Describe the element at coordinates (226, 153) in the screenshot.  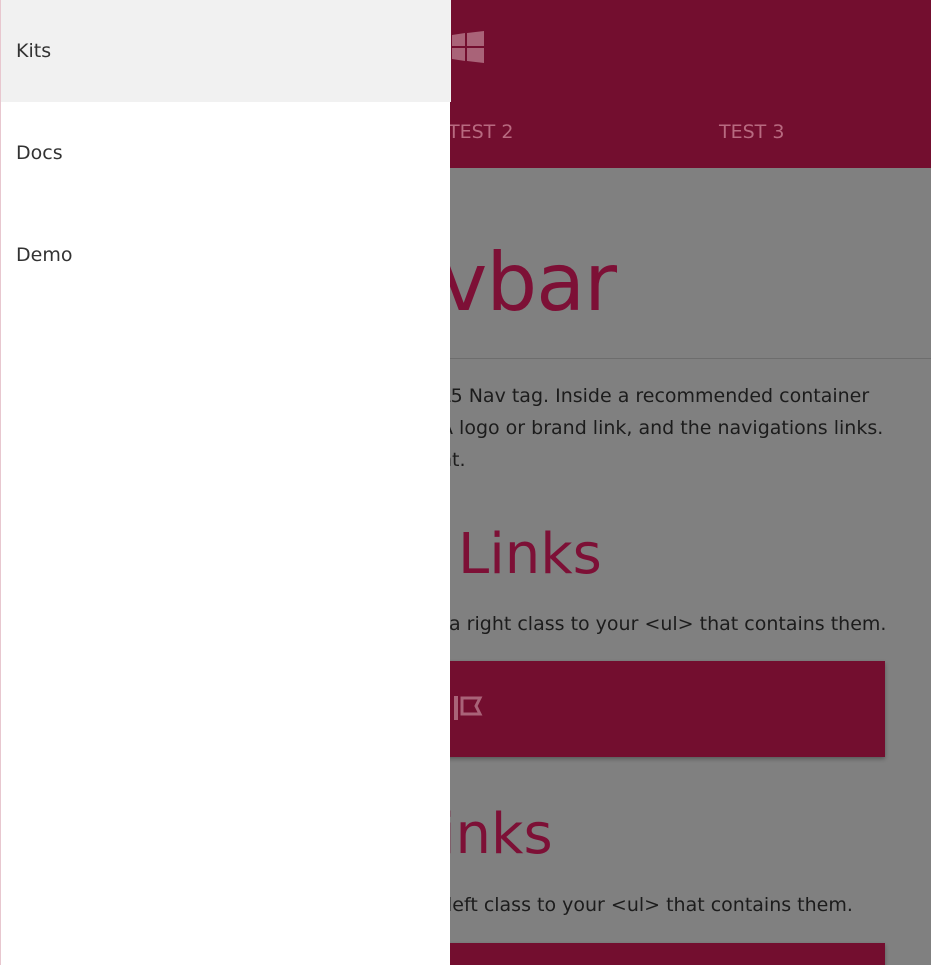
I see `drawer-item-docs: Docs` at that location.